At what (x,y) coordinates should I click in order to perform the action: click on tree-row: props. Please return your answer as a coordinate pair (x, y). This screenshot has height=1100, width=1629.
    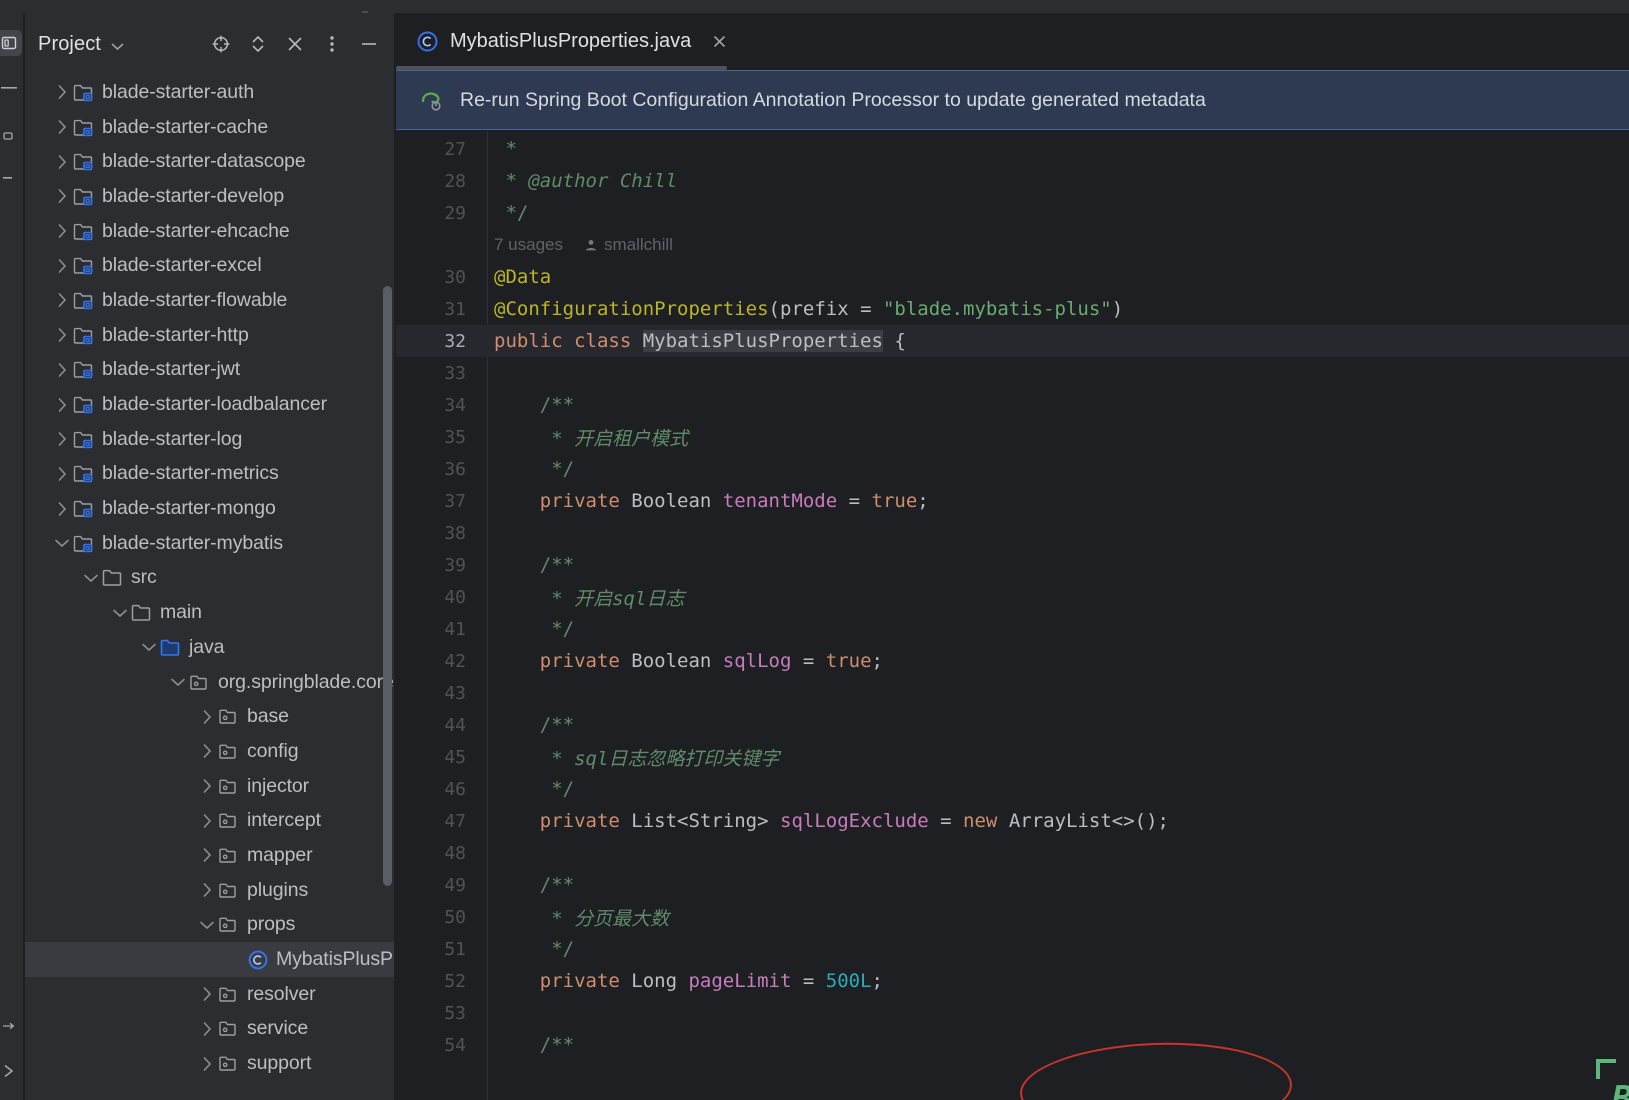
    Looking at the image, I should click on (209, 925).